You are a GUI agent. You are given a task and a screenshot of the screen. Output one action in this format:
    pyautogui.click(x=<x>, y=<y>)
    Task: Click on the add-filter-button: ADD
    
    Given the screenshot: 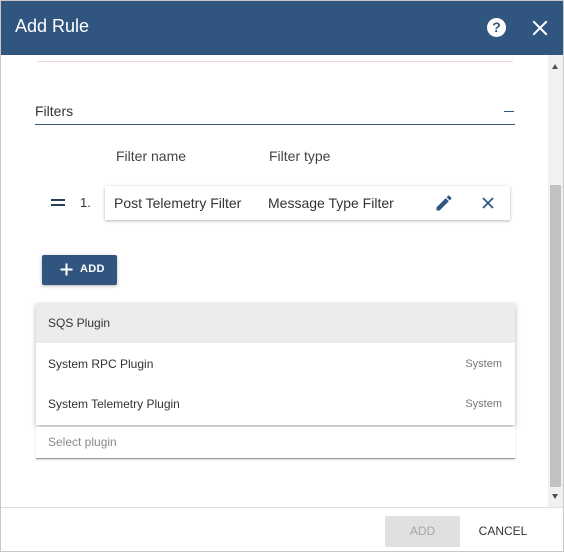 What is the action you would take?
    pyautogui.click(x=79, y=270)
    